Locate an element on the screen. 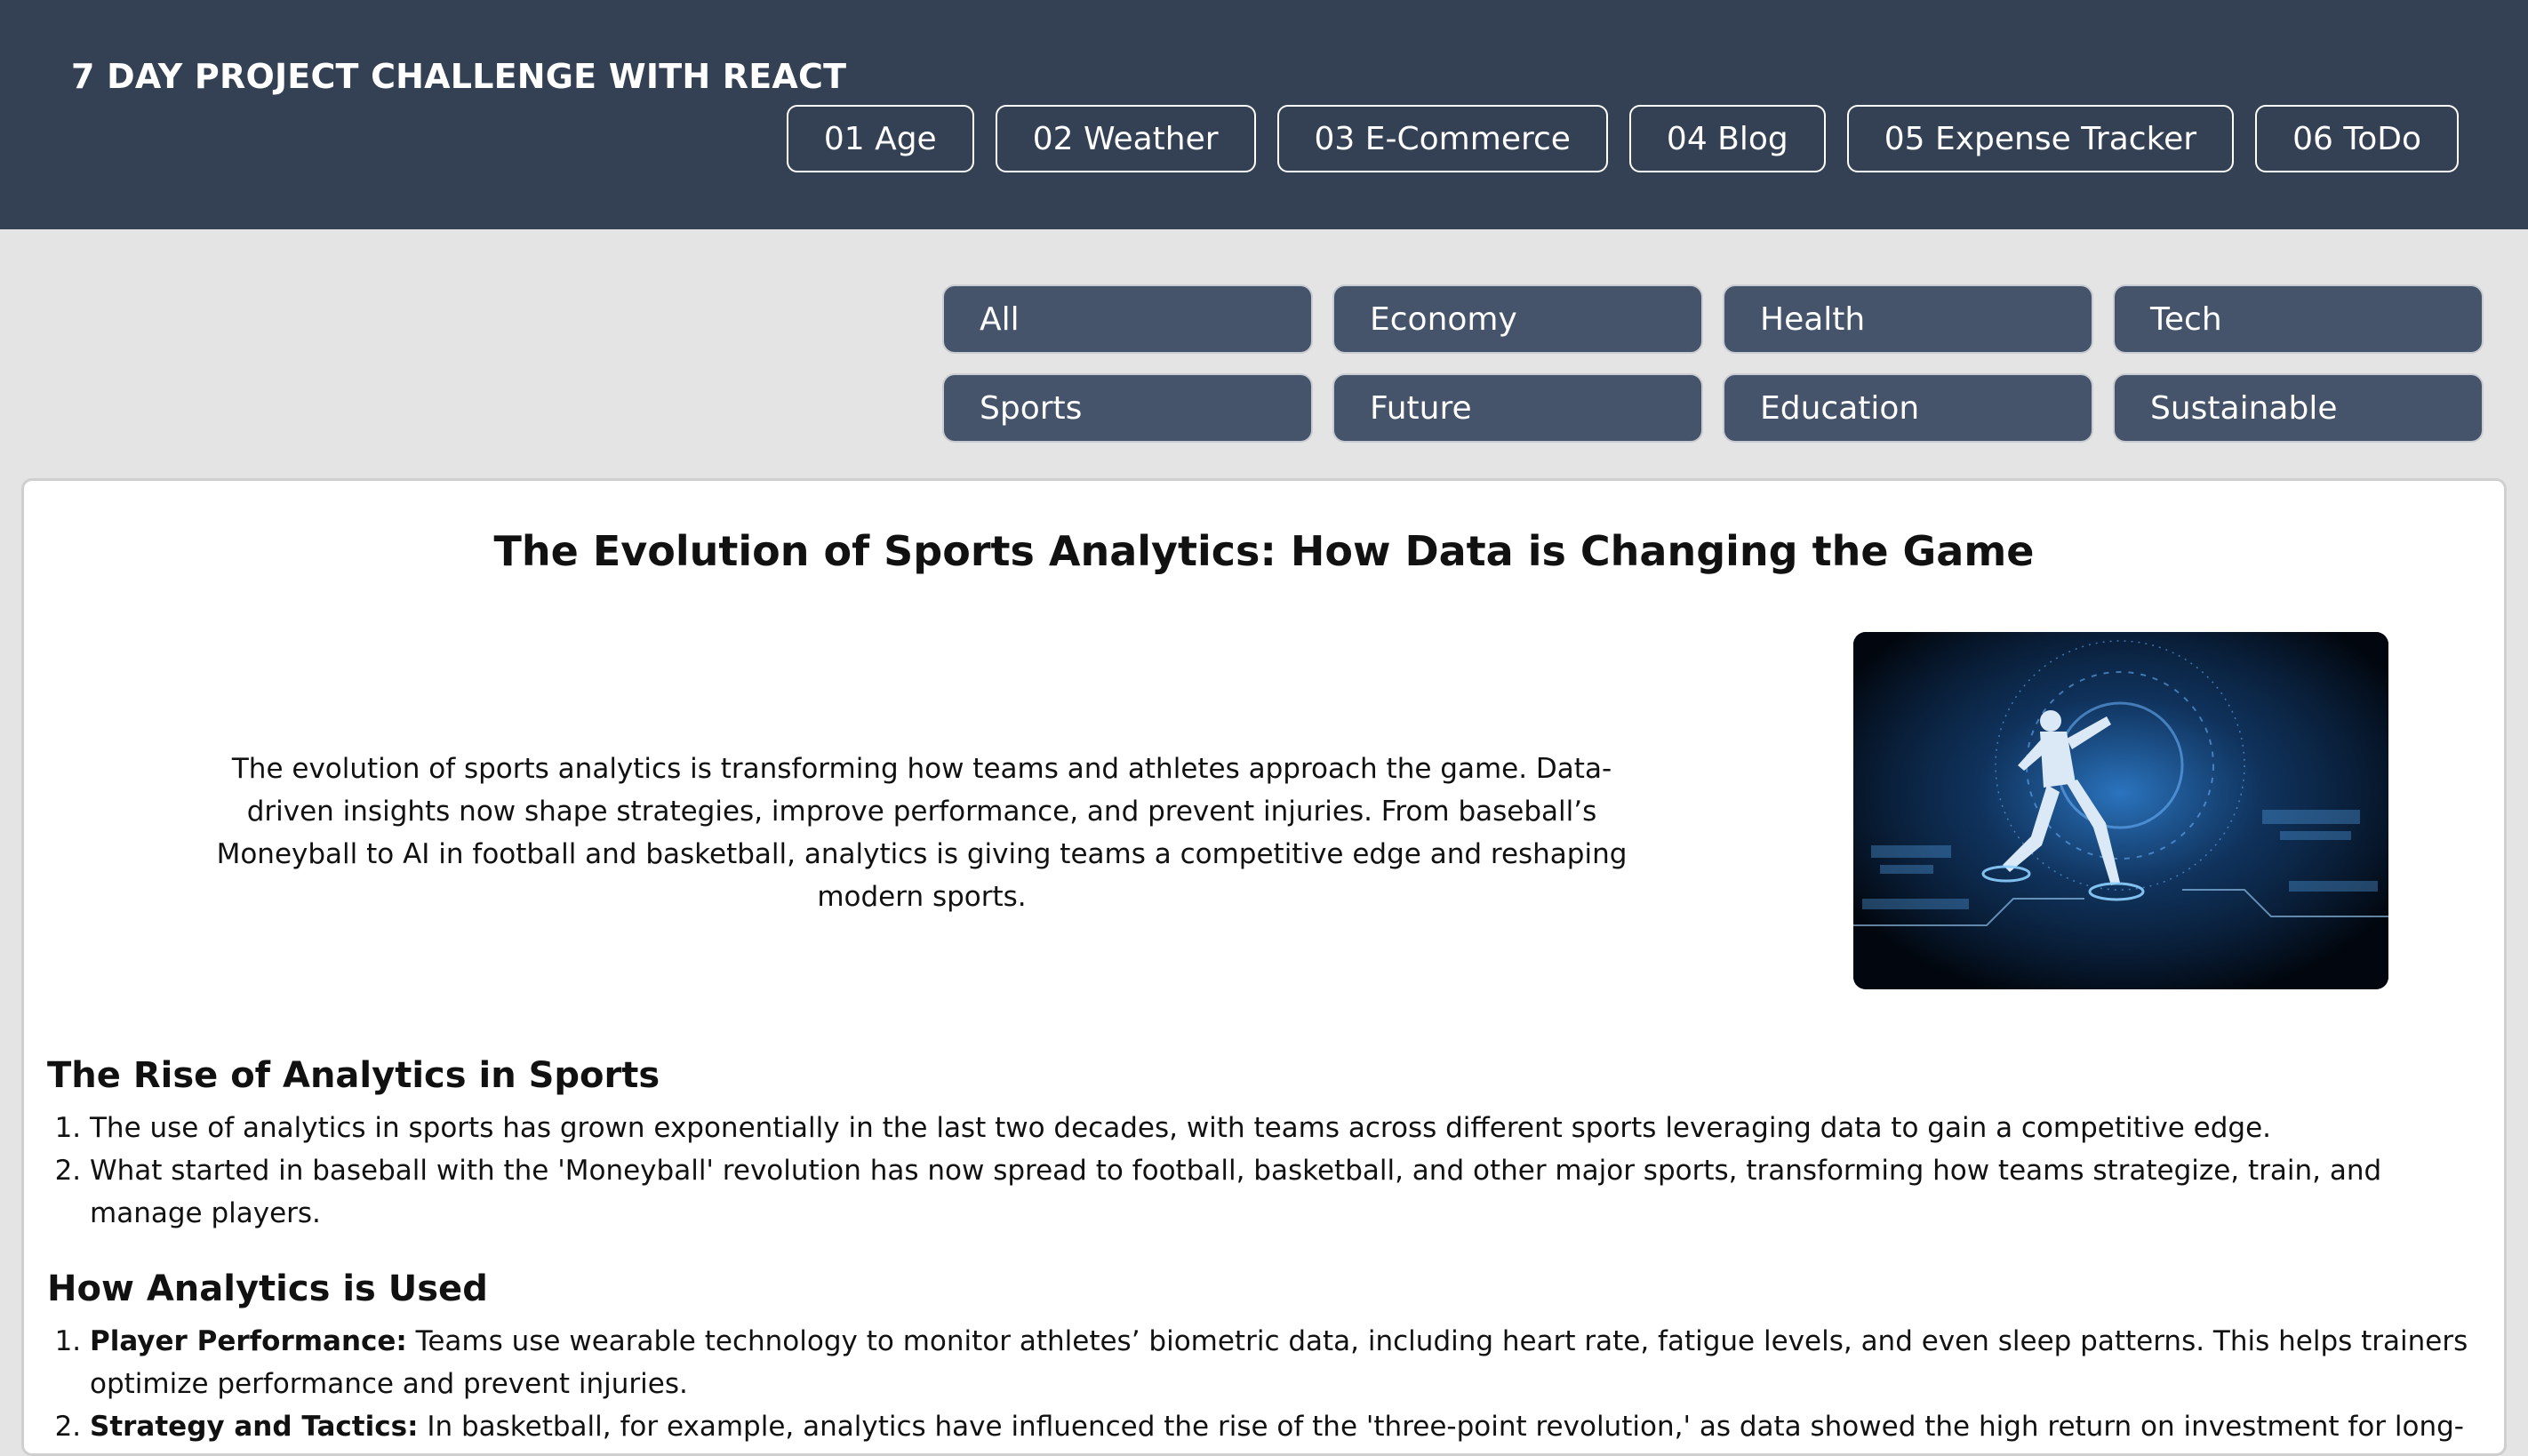 This screenshot has width=2528, height=1456. filter-tech-button: Tech is located at coordinates (2298, 319).